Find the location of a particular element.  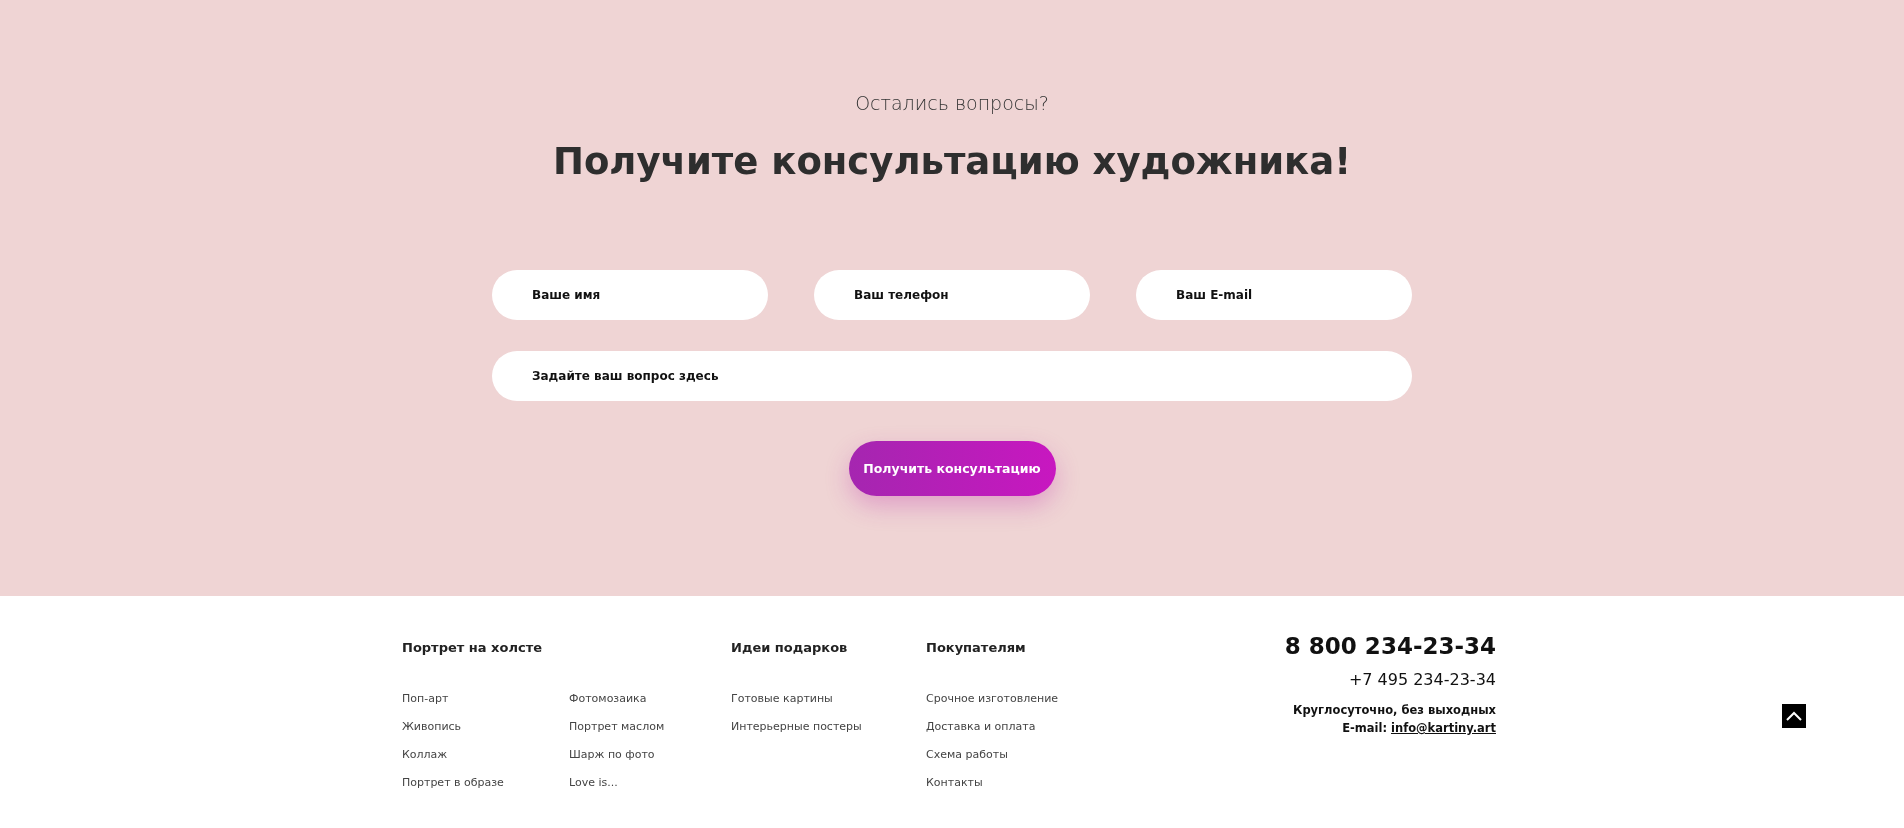

footer-link: Портрет в образе is located at coordinates (473, 782).